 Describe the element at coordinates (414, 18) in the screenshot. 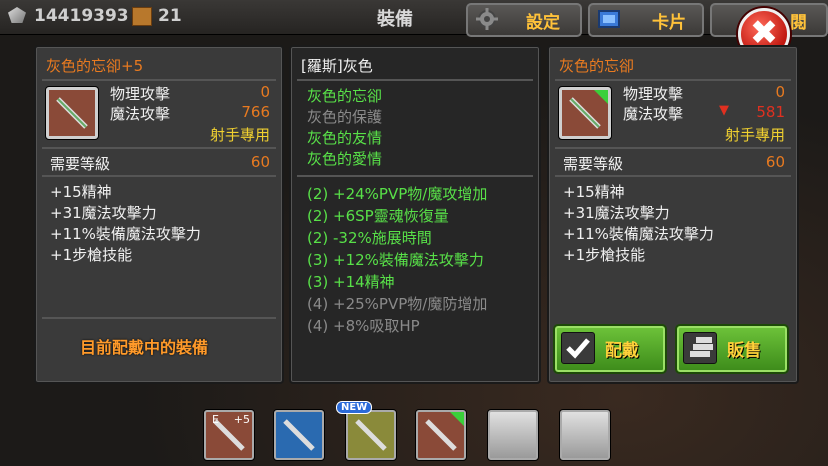

I see `top-bar: 14419393 21 裝備 設定 卡片 閱` at that location.